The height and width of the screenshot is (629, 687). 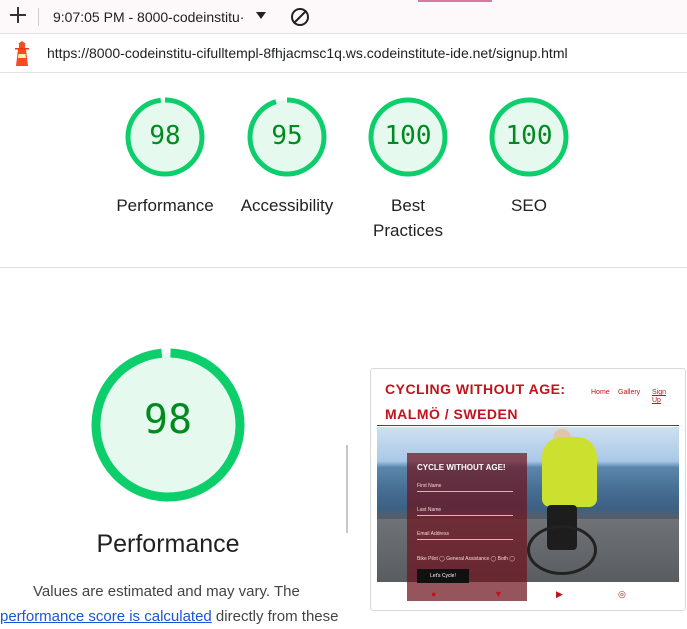 I want to click on score-label: Accessibility, so click(x=287, y=205).